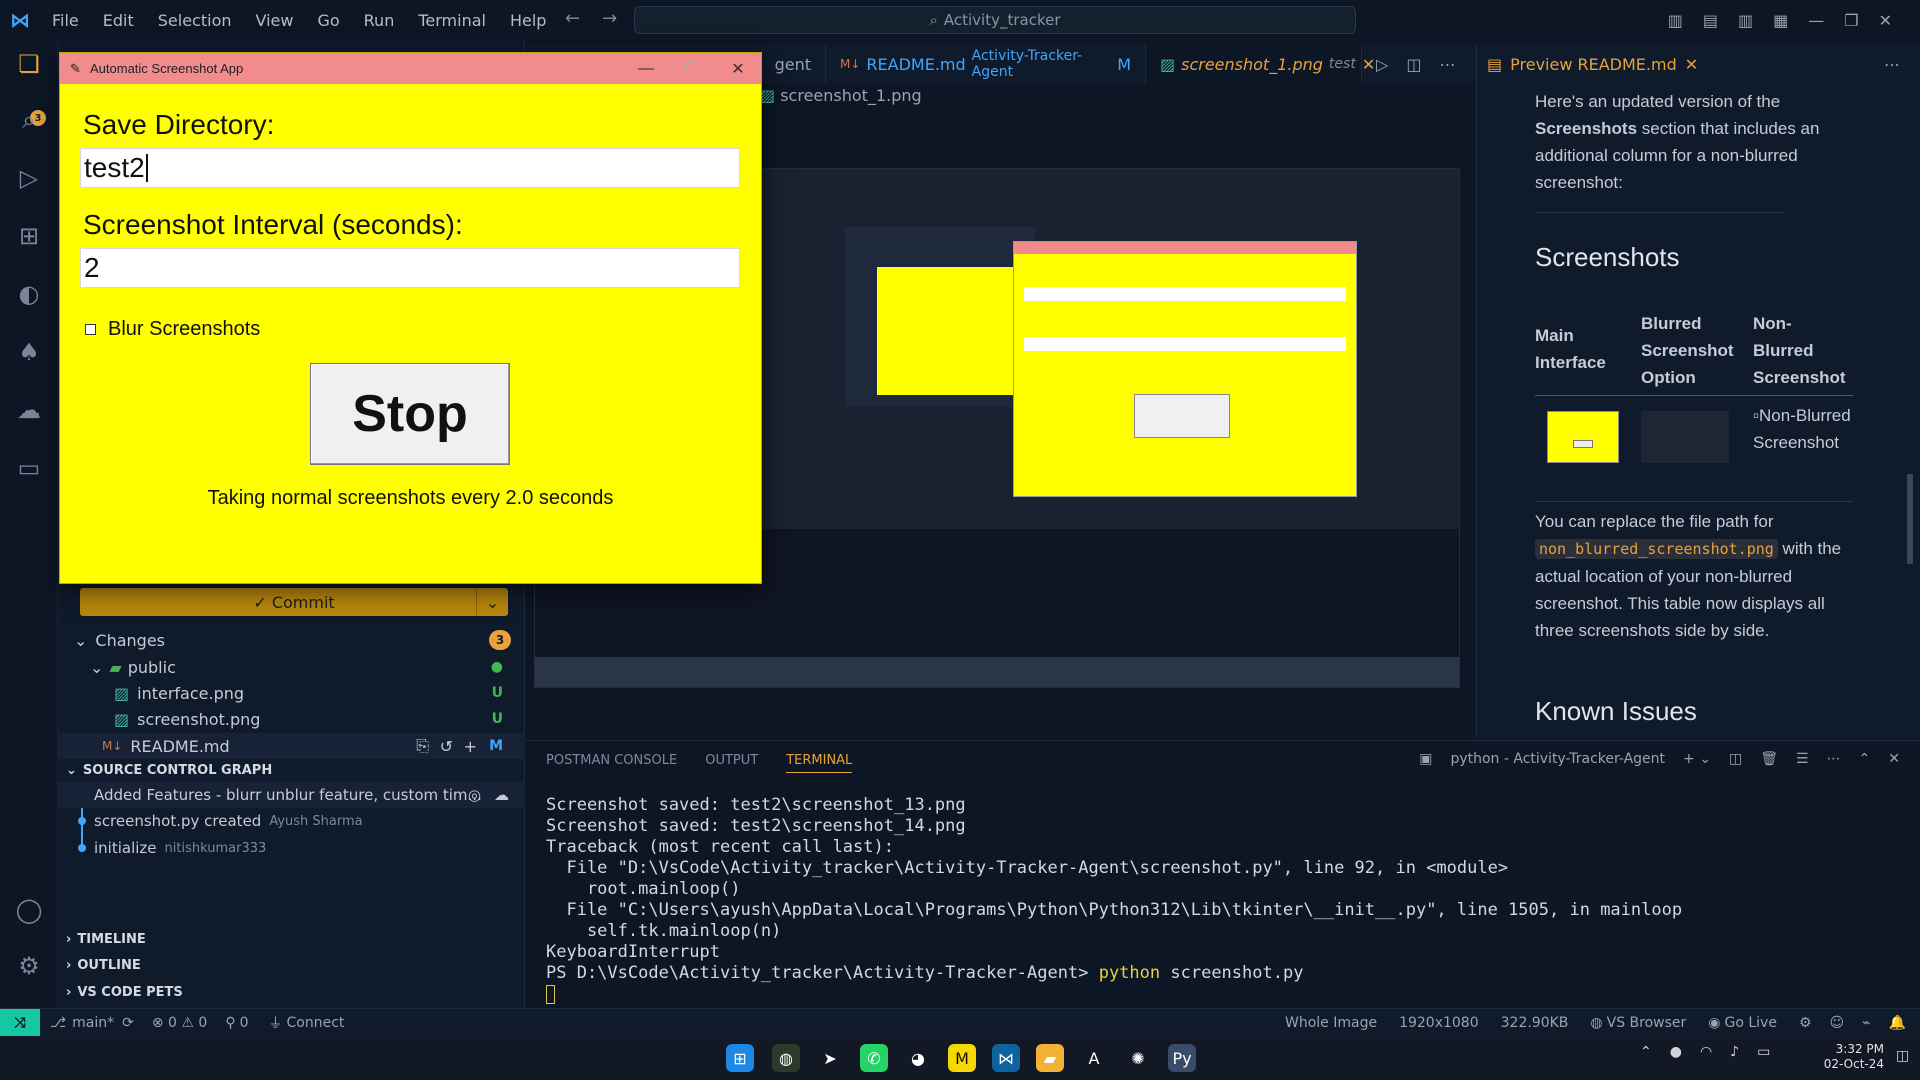  Describe the element at coordinates (1865, 759) in the screenshot. I see `maximize-panel-icon: ⌃` at that location.